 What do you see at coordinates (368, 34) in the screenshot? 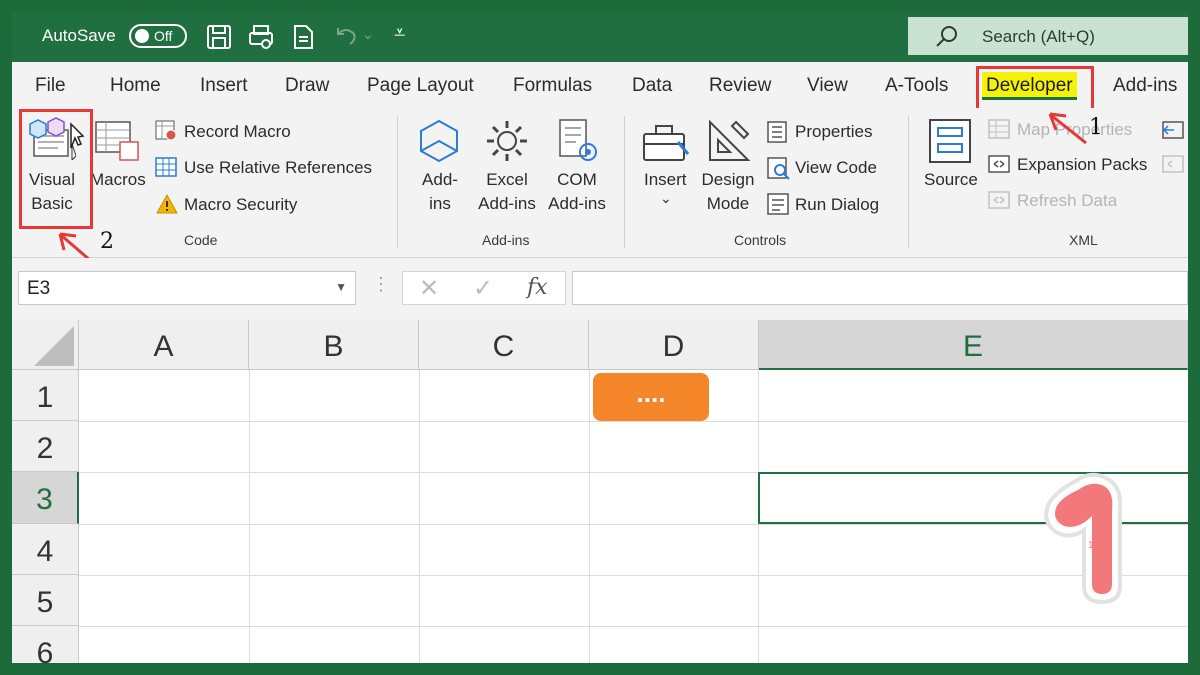
I see `undo-dropdown-icon: ⌄` at bounding box center [368, 34].